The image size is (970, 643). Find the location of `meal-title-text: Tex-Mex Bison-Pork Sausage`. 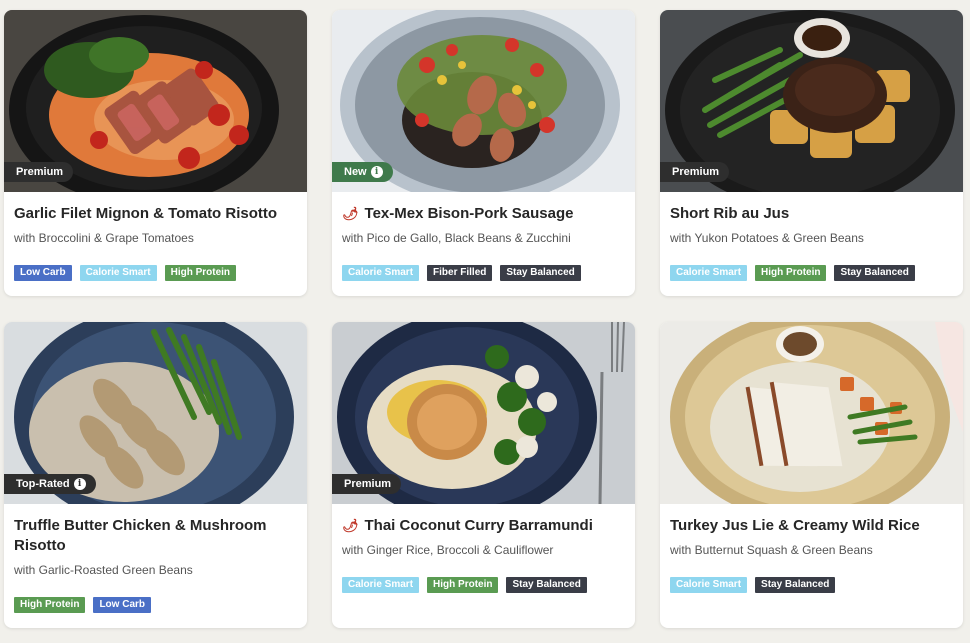

meal-title-text: Tex-Mex Bison-Pork Sausage is located at coordinates (469, 214).